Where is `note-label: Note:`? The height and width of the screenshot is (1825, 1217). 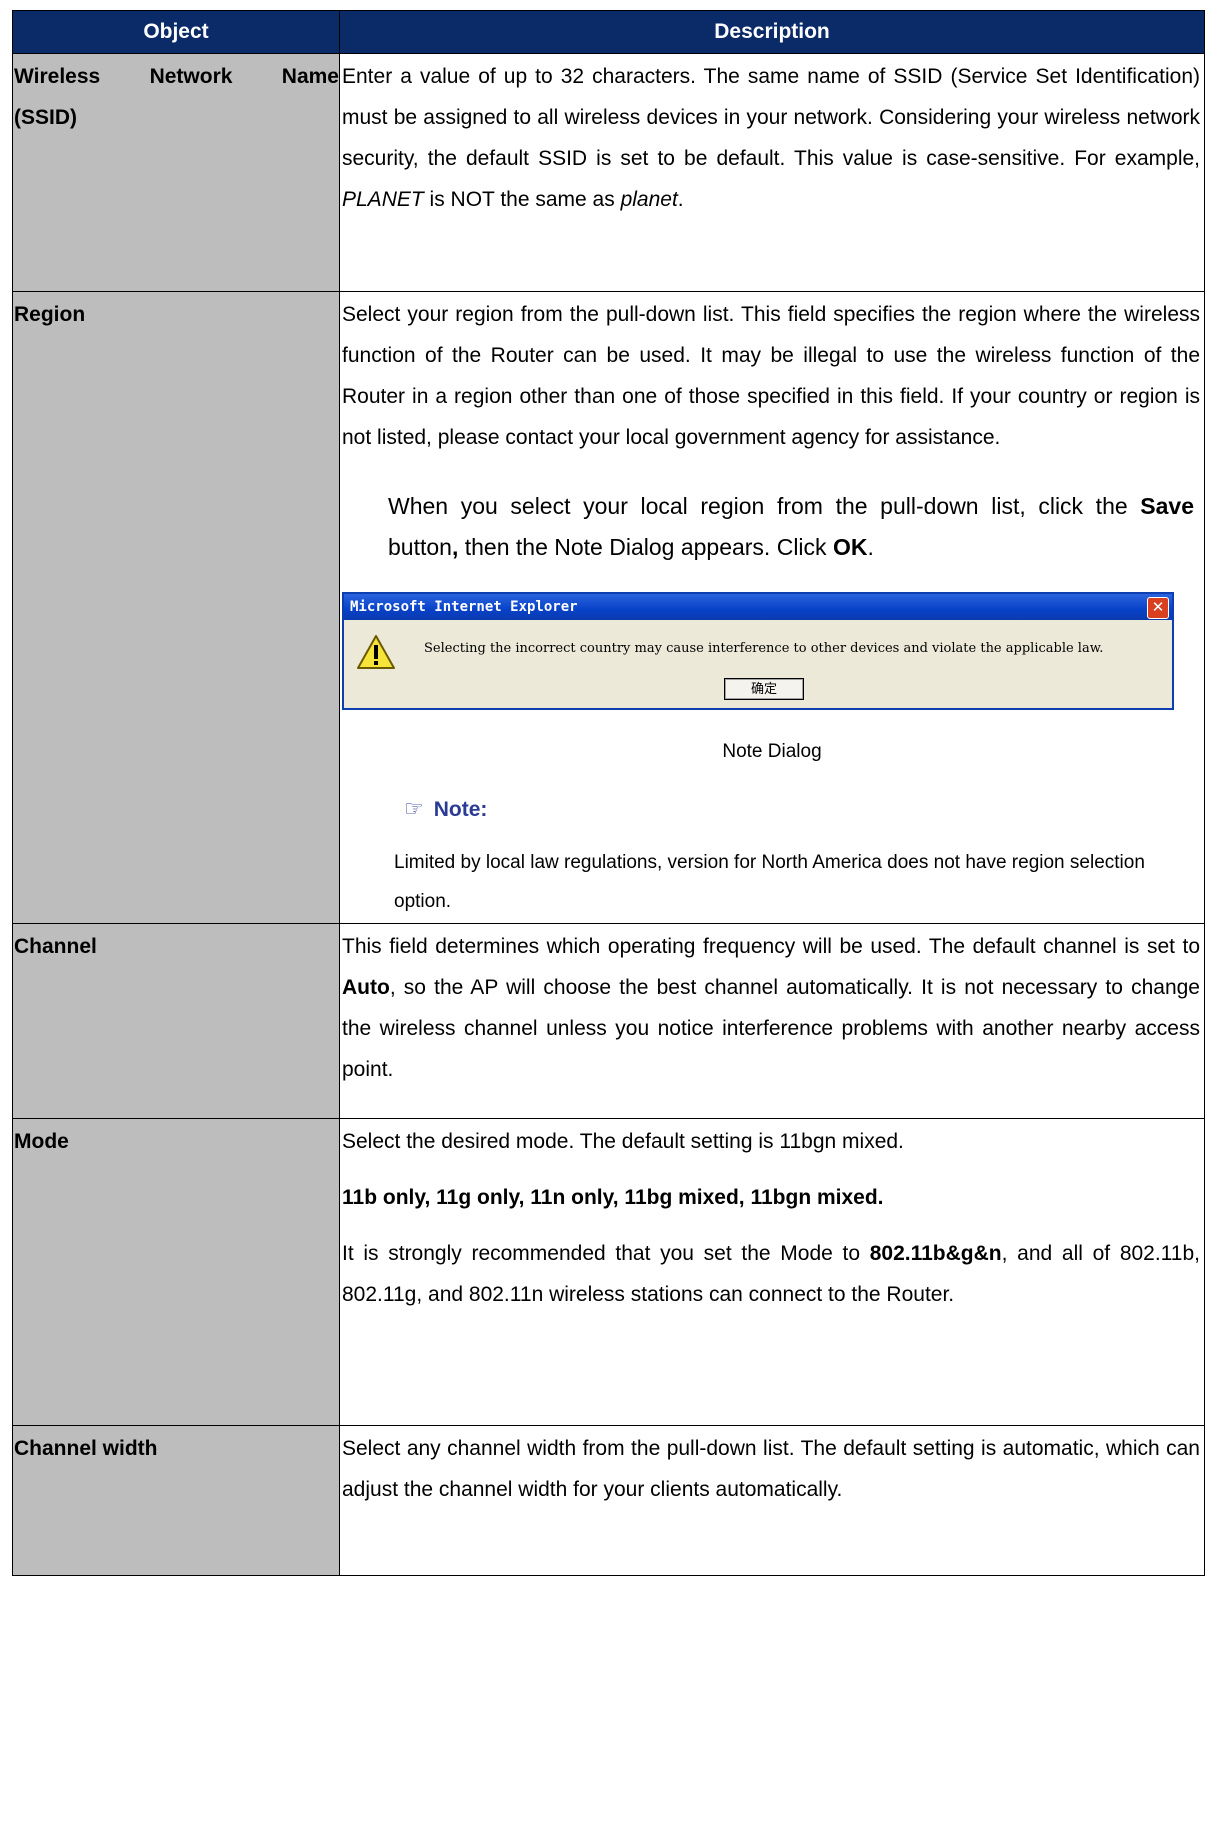
note-label: Note: is located at coordinates (460, 809).